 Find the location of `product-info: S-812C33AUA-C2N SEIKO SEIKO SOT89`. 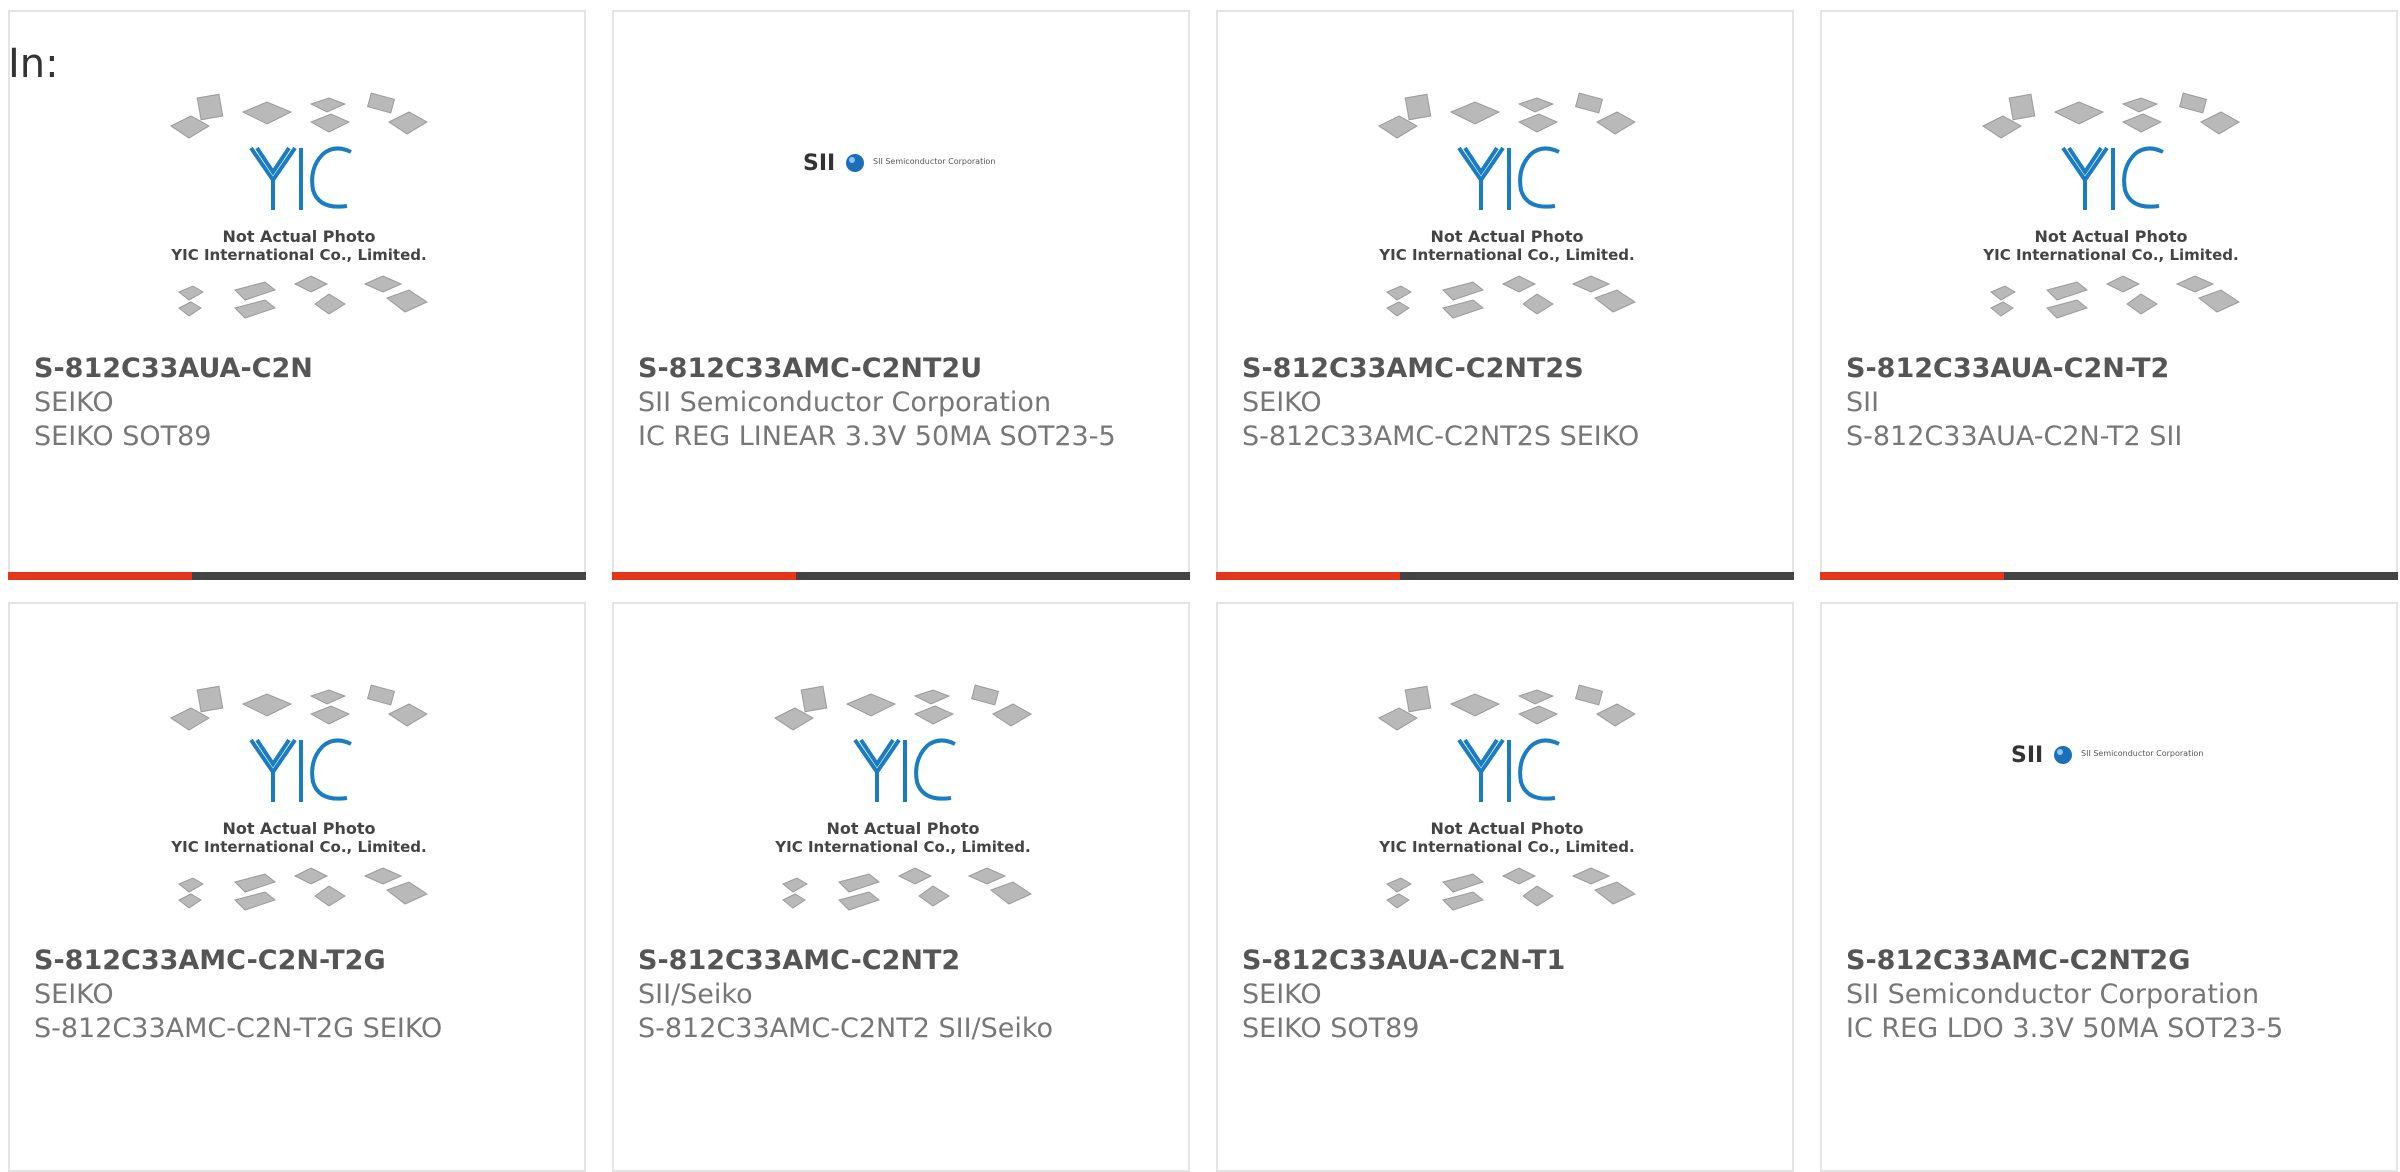

product-info: S-812C33AUA-C2N SEIKO SEIKO SOT89 is located at coordinates (297, 403).